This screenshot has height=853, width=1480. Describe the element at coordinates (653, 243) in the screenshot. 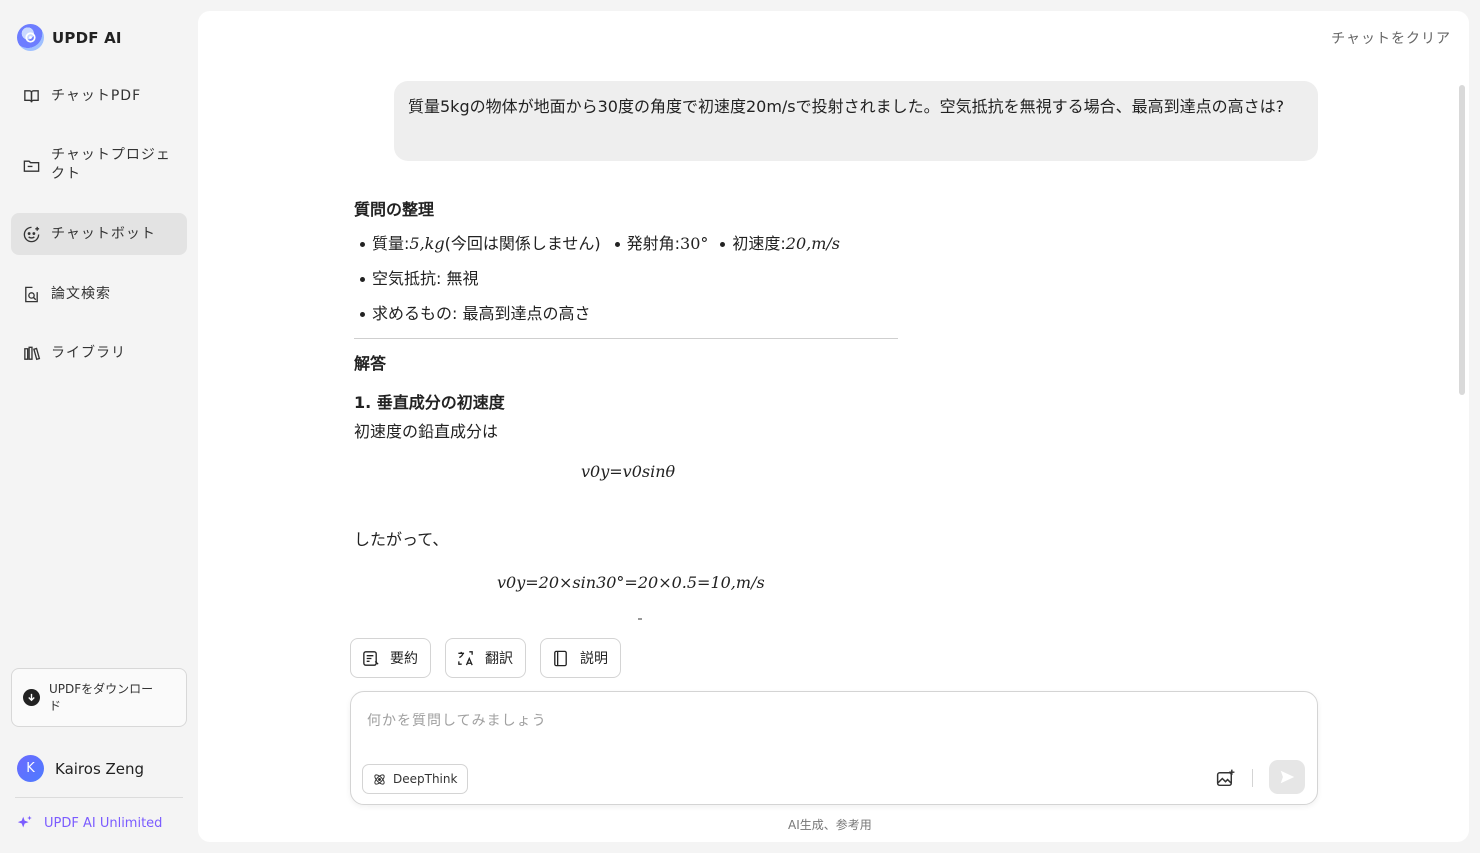

I see `angle-label: 発射角:` at that location.